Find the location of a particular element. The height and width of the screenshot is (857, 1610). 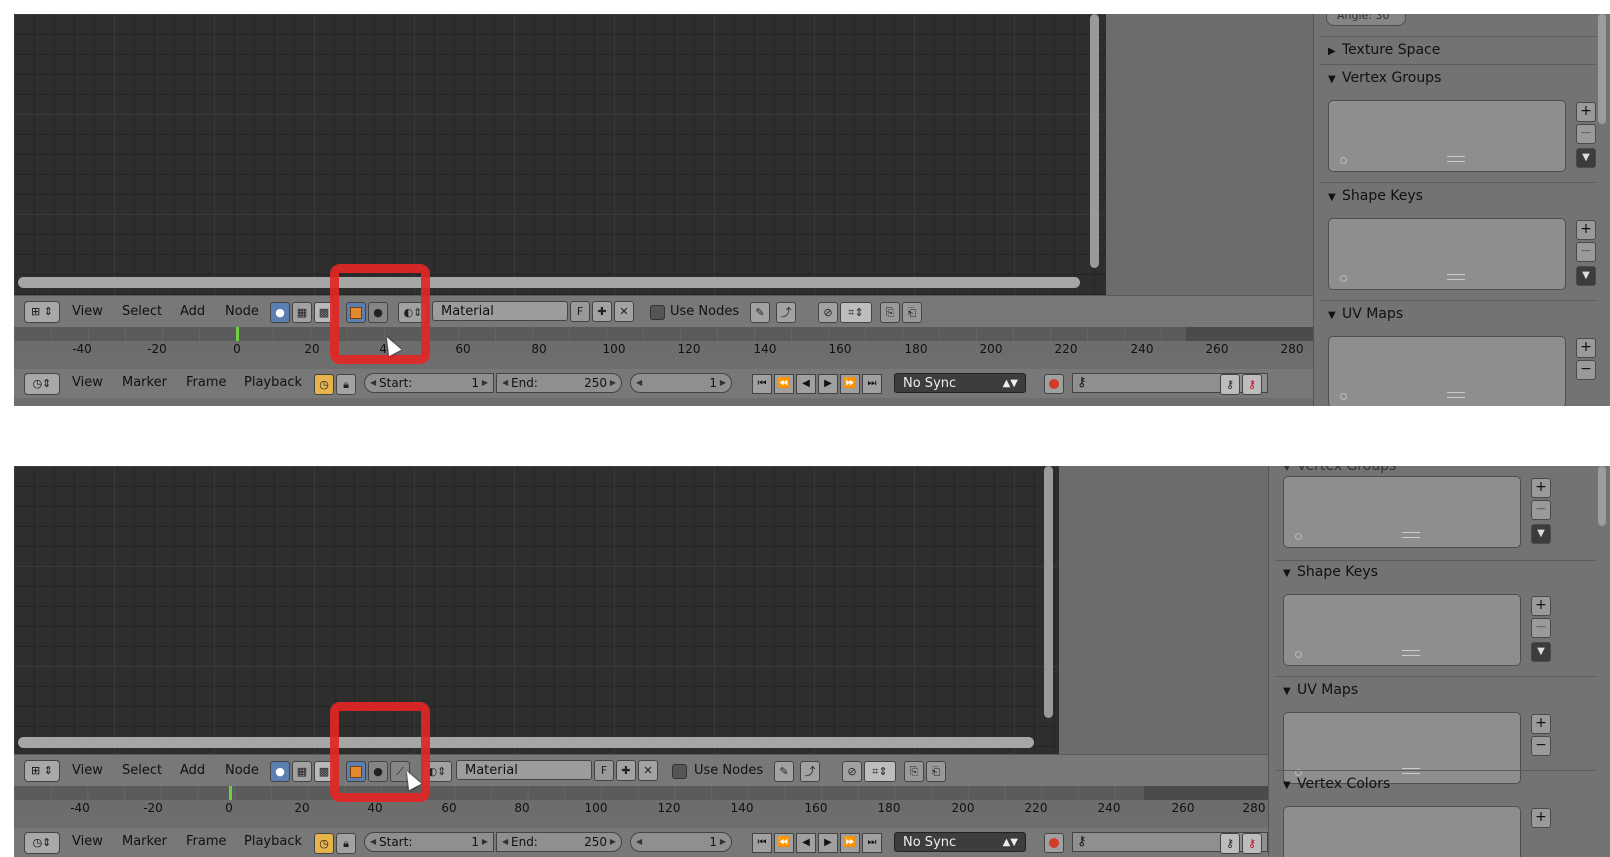

play-reverse-icon: ◀ is located at coordinates (806, 843).